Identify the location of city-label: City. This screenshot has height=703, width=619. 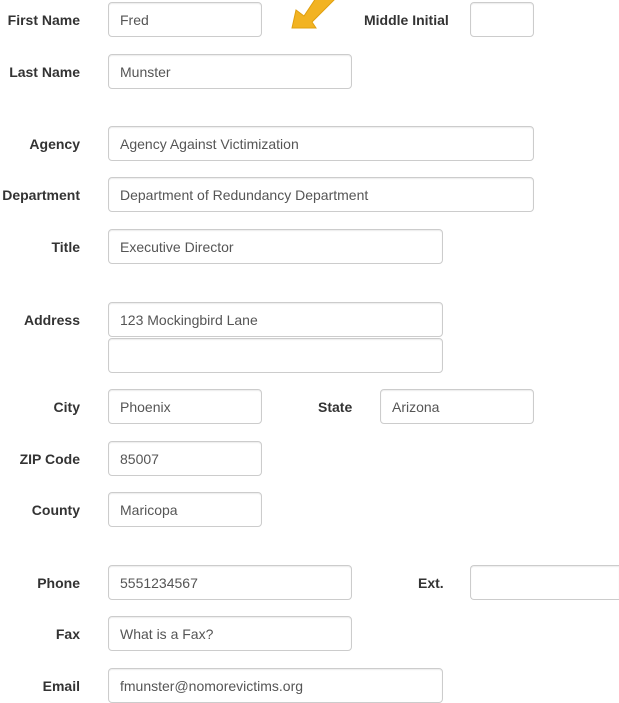
(66, 407).